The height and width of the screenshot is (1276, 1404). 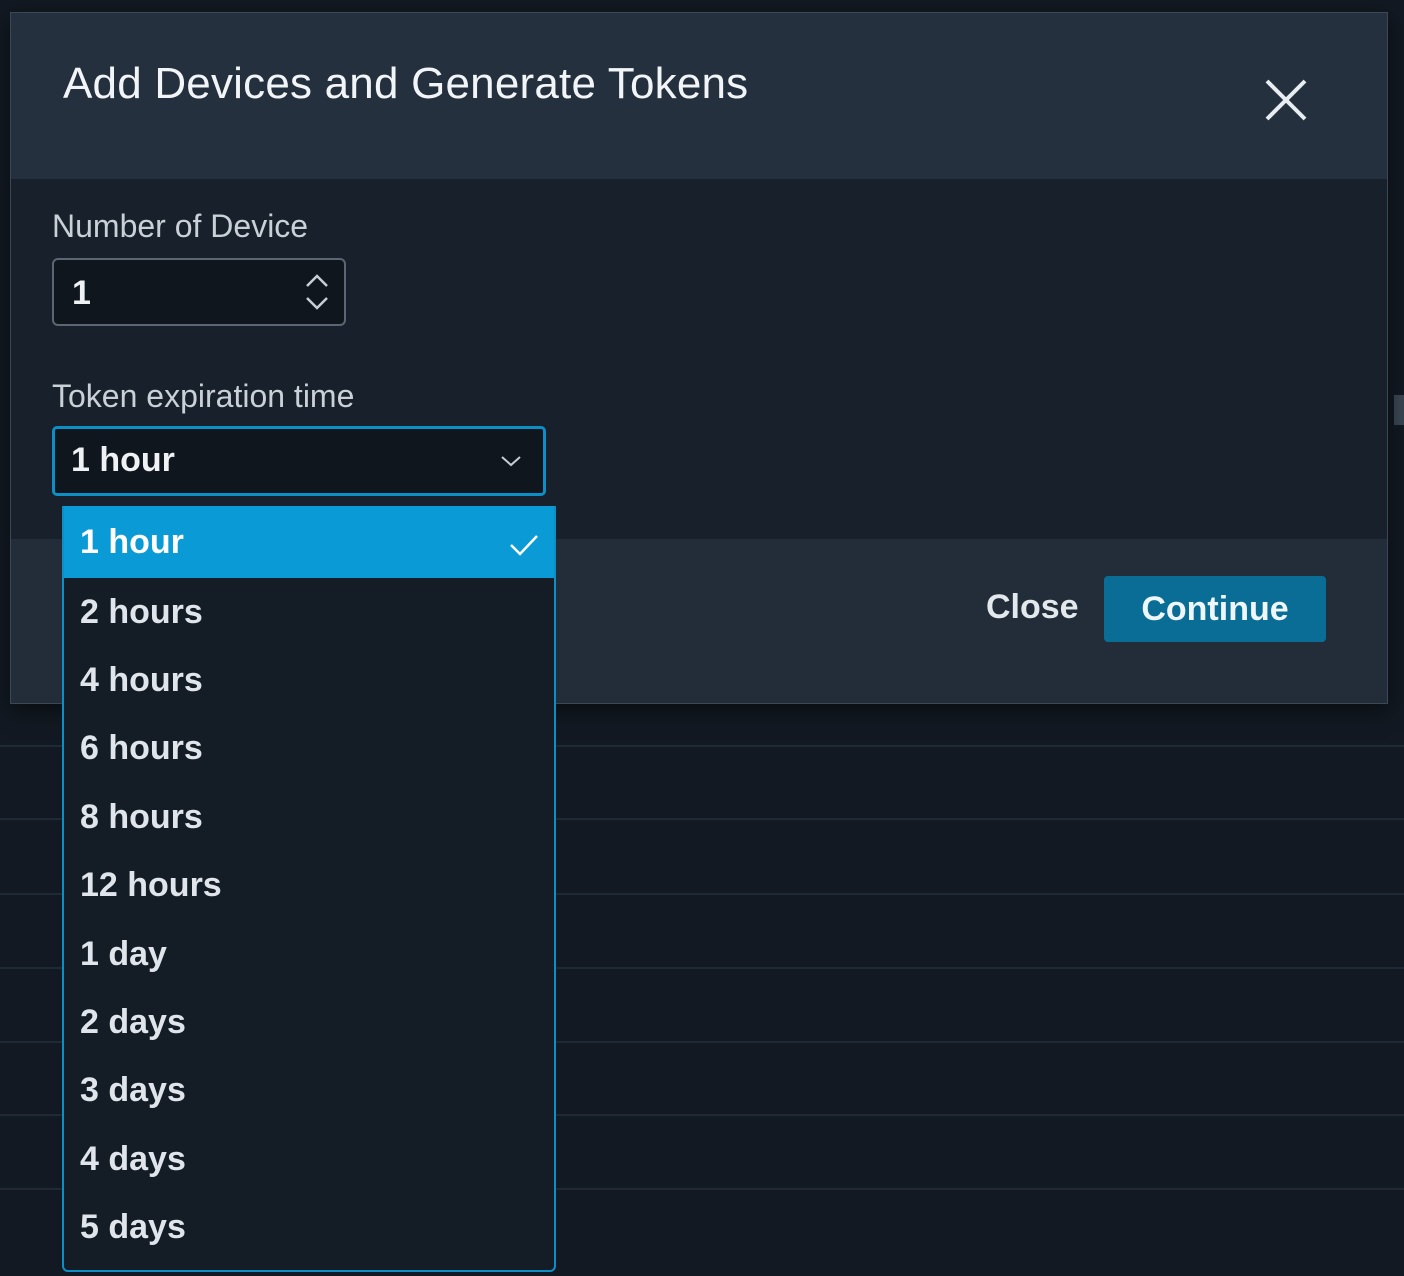 What do you see at coordinates (203, 396) in the screenshot?
I see `token-expiration-label: Token expiration time` at bounding box center [203, 396].